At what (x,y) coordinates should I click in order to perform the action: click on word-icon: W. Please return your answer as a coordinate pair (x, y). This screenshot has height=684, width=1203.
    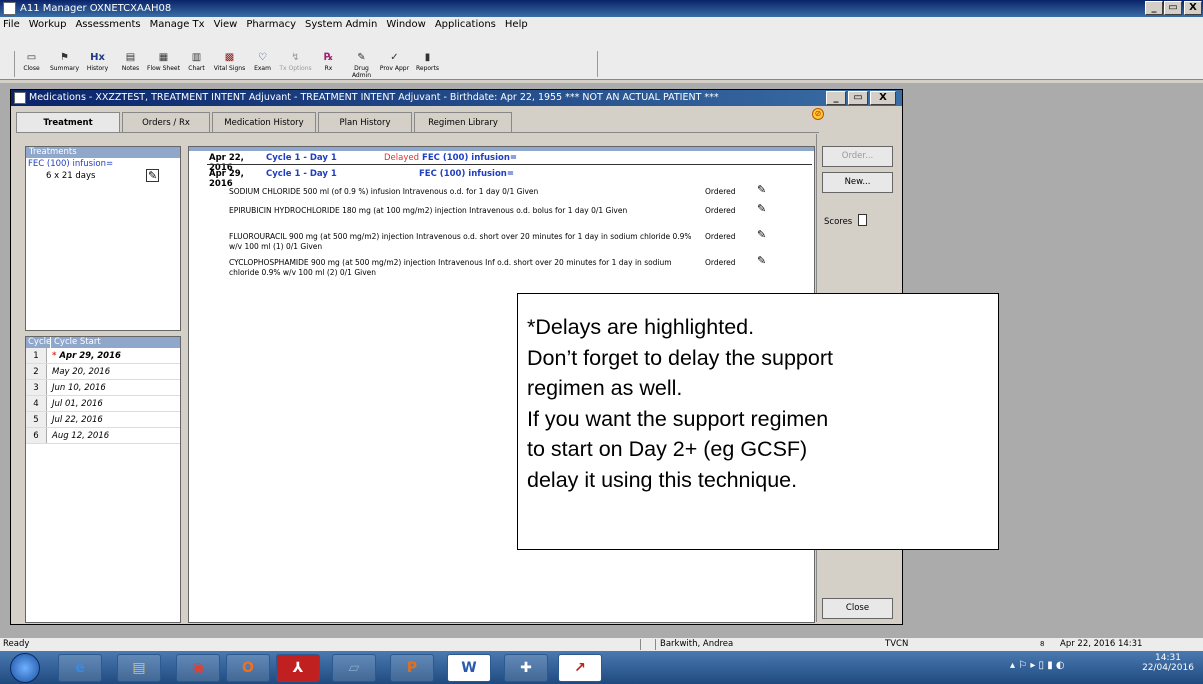
    Looking at the image, I should click on (469, 668).